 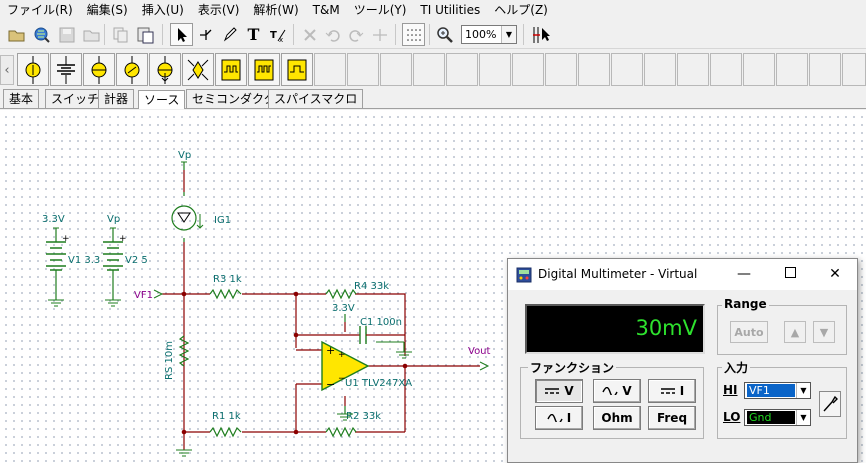 I want to click on zoom-icon, so click(x=444, y=34).